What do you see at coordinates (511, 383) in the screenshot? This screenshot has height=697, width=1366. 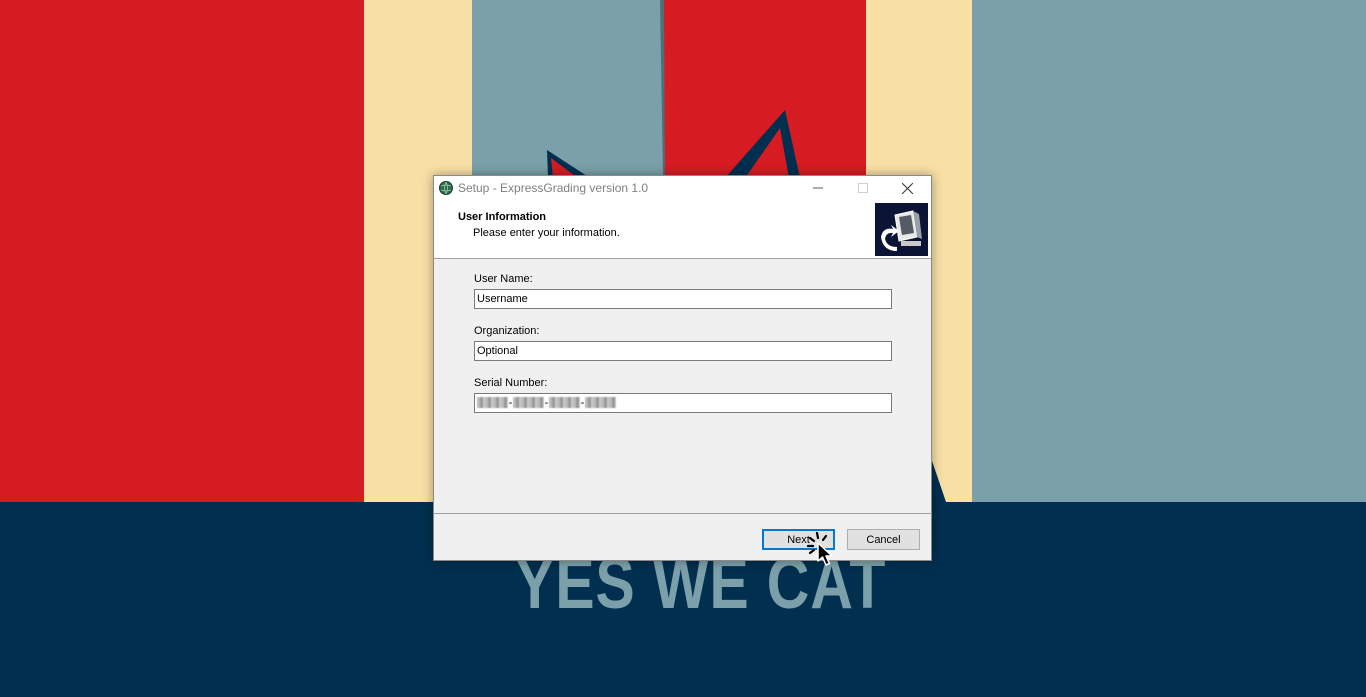 I see `serial-number-label: Serial Number:` at bounding box center [511, 383].